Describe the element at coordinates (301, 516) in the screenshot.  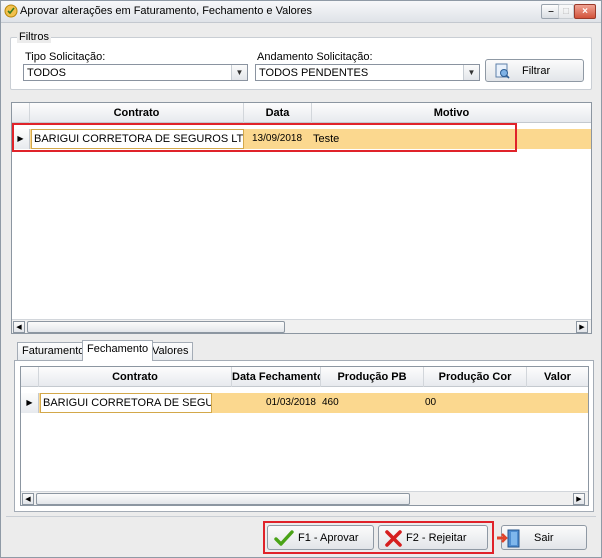
I see `footer-divider` at that location.